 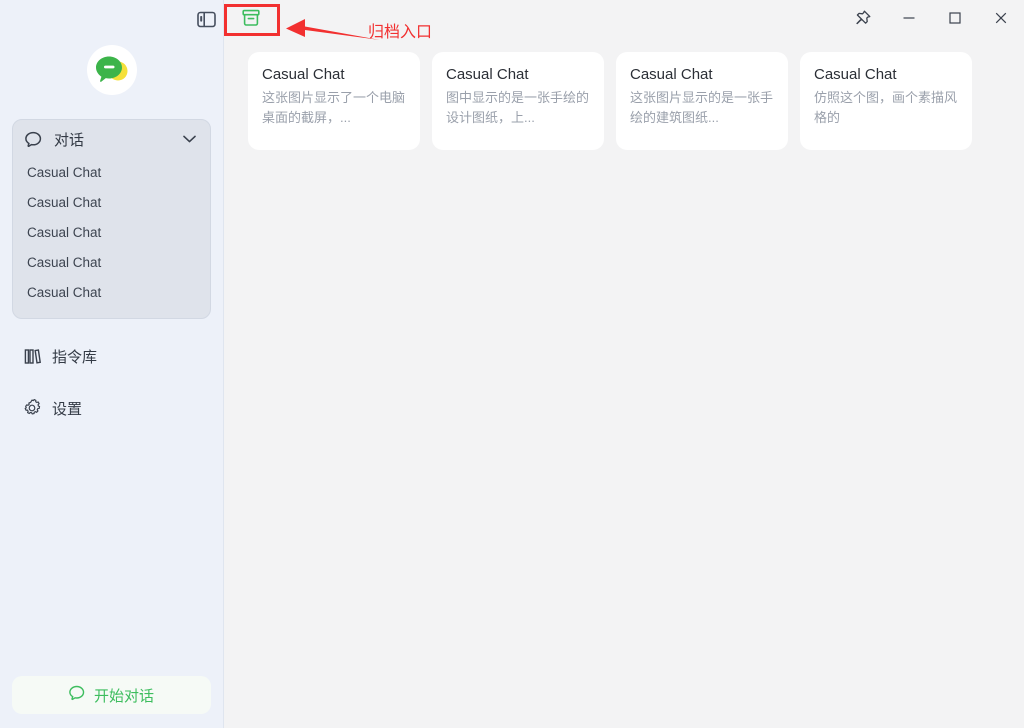 What do you see at coordinates (1001, 18) in the screenshot?
I see `close-icon` at bounding box center [1001, 18].